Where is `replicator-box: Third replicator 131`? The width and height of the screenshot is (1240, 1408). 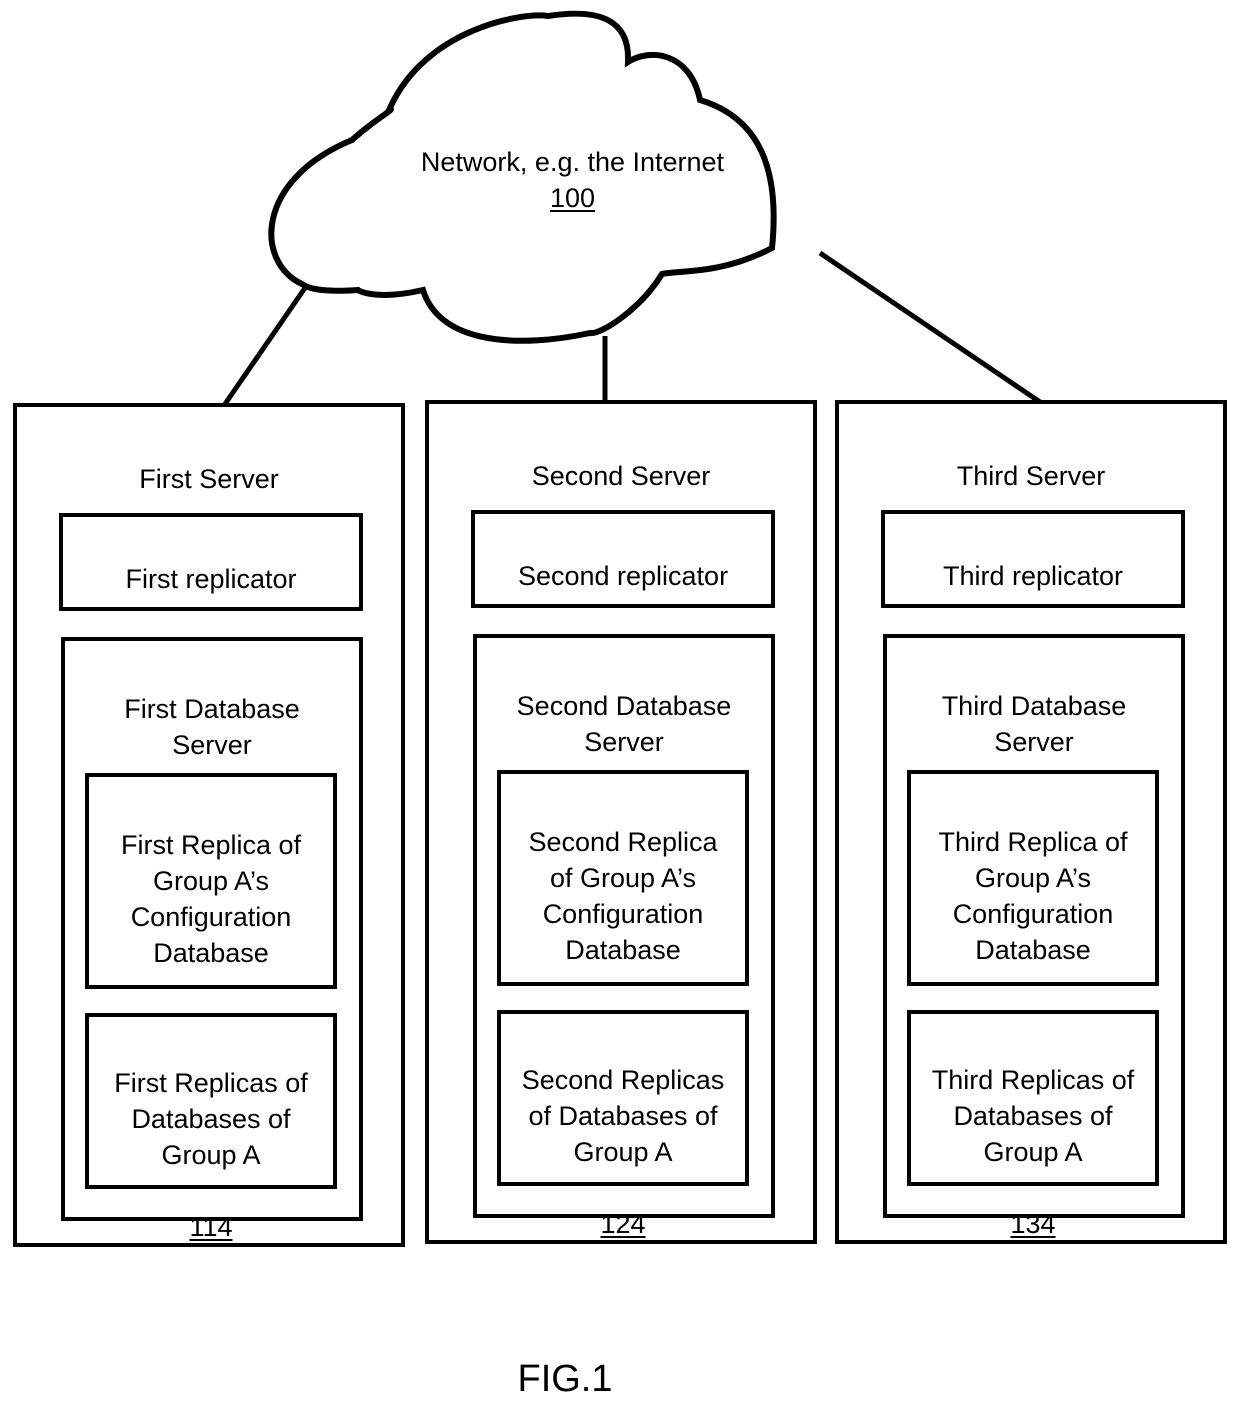 replicator-box: Third replicator 131 is located at coordinates (1033, 586).